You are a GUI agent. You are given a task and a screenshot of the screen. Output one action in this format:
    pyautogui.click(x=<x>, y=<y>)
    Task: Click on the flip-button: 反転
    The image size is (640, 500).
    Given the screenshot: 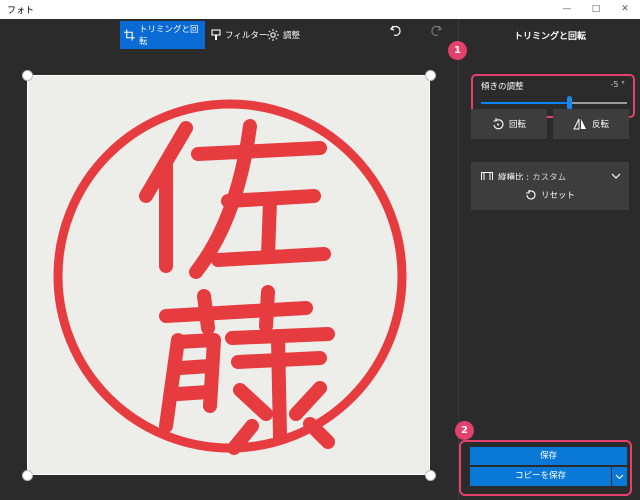 What is the action you would take?
    pyautogui.click(x=591, y=124)
    